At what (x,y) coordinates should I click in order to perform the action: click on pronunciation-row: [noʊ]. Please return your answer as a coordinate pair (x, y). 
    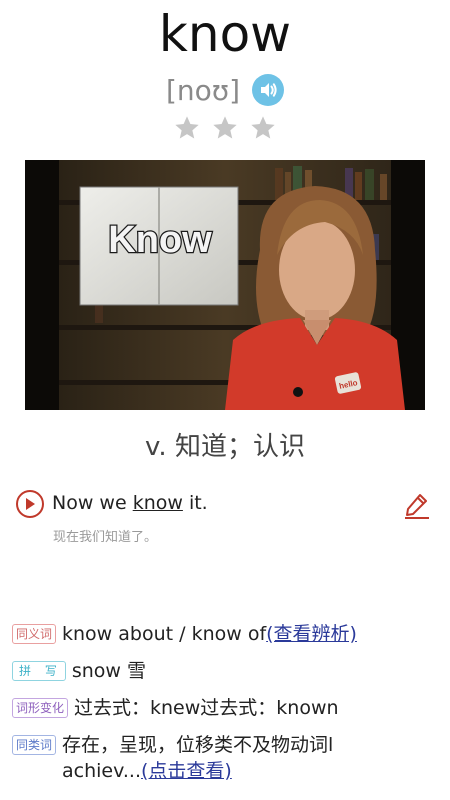
    Looking at the image, I should click on (225, 90).